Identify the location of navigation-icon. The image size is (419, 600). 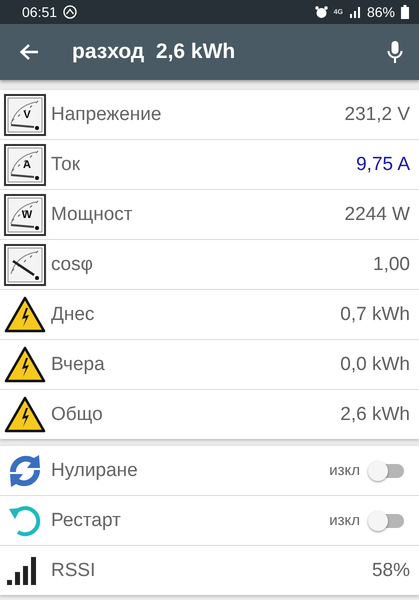
(70, 12).